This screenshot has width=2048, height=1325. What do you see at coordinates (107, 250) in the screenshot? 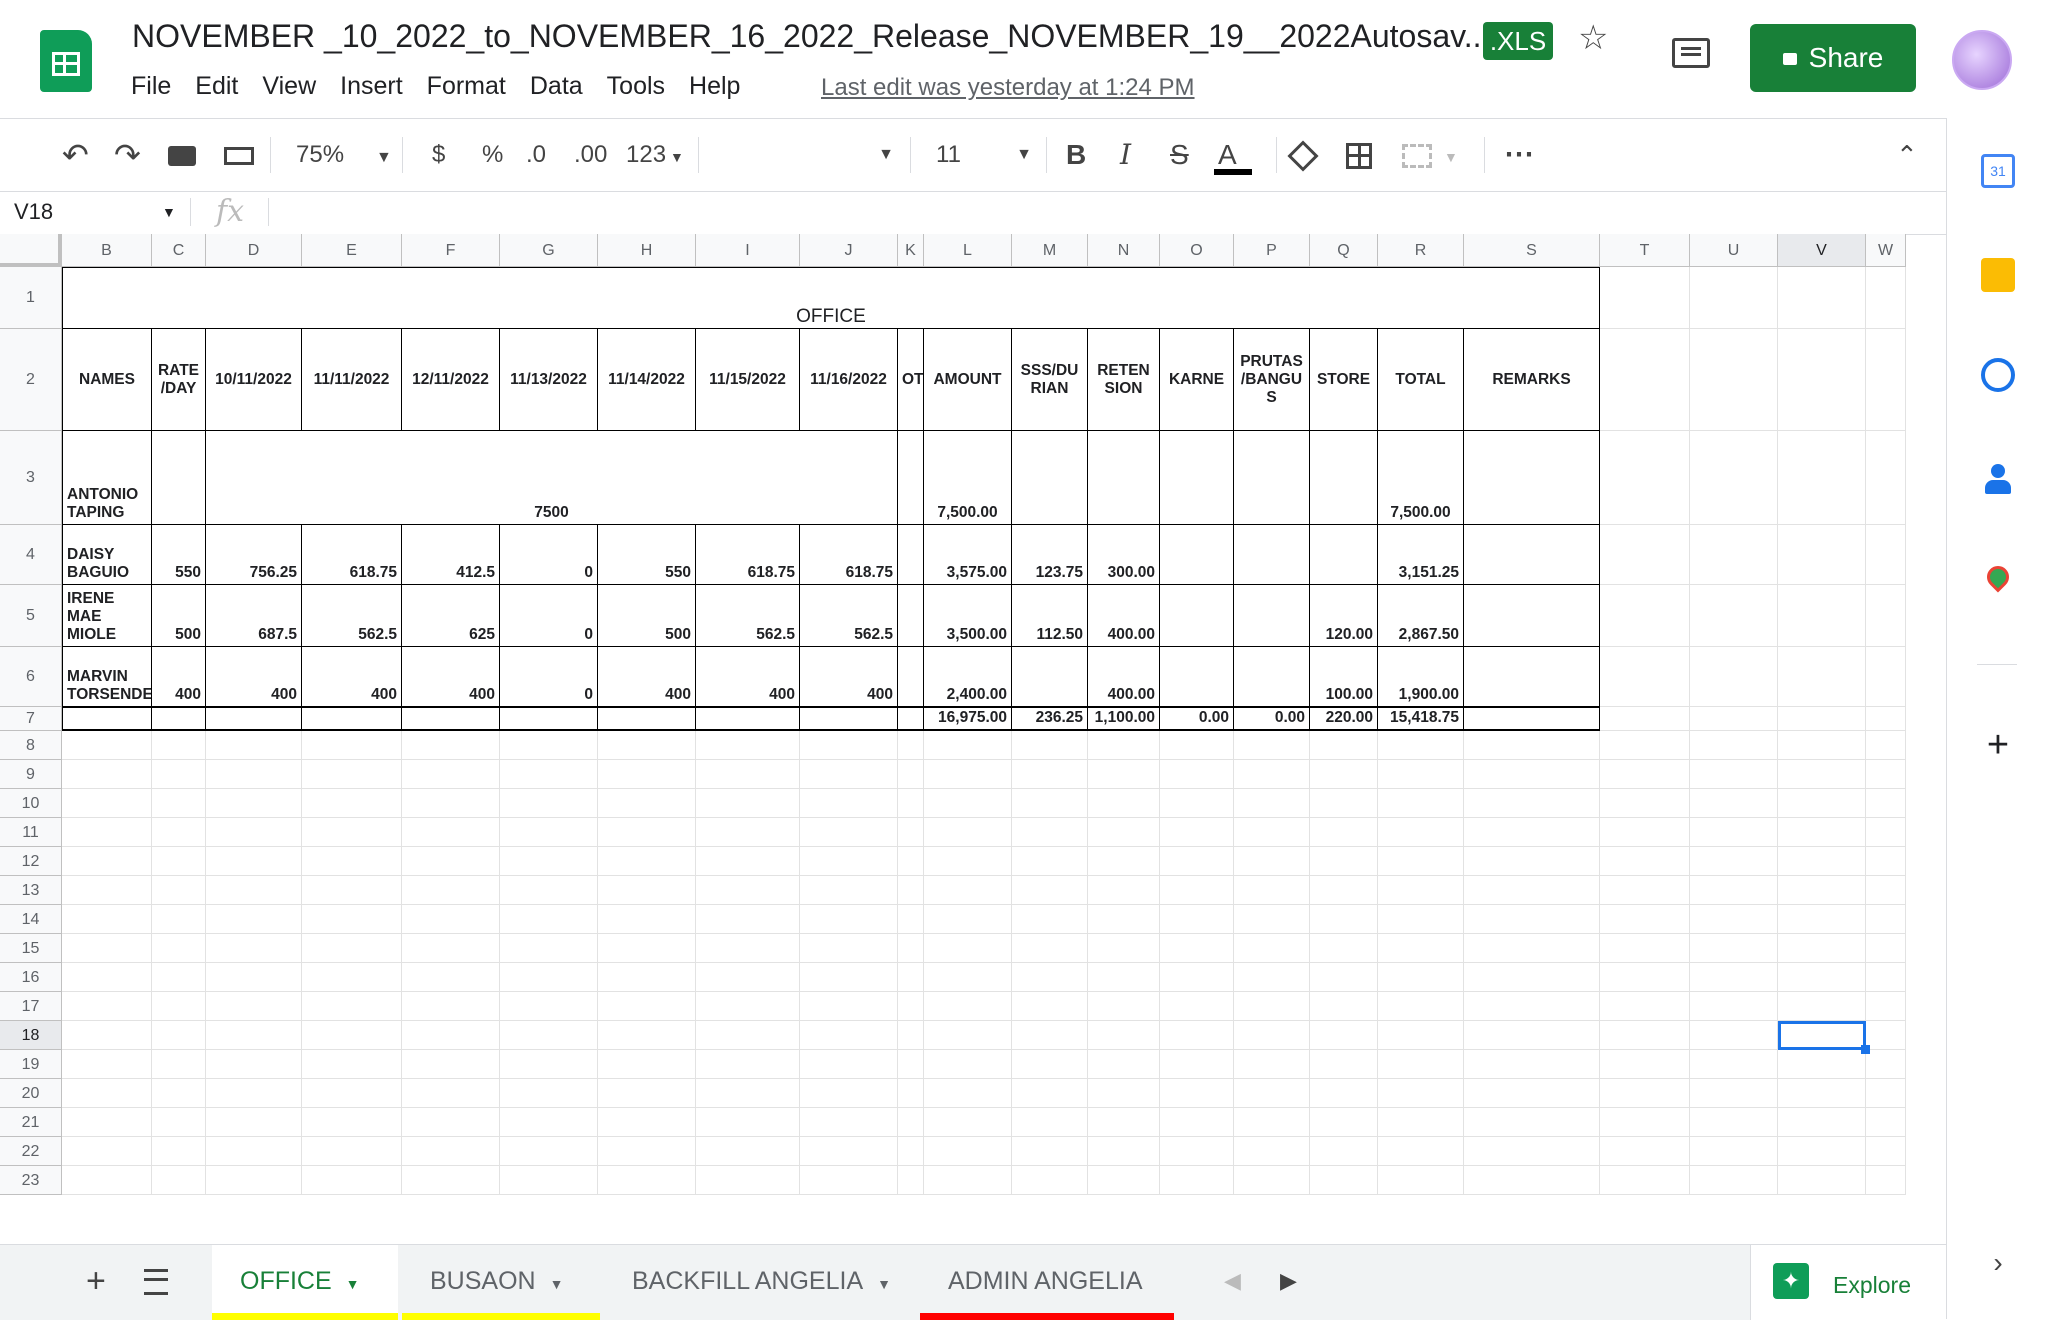
I see `column-header-B: B` at bounding box center [107, 250].